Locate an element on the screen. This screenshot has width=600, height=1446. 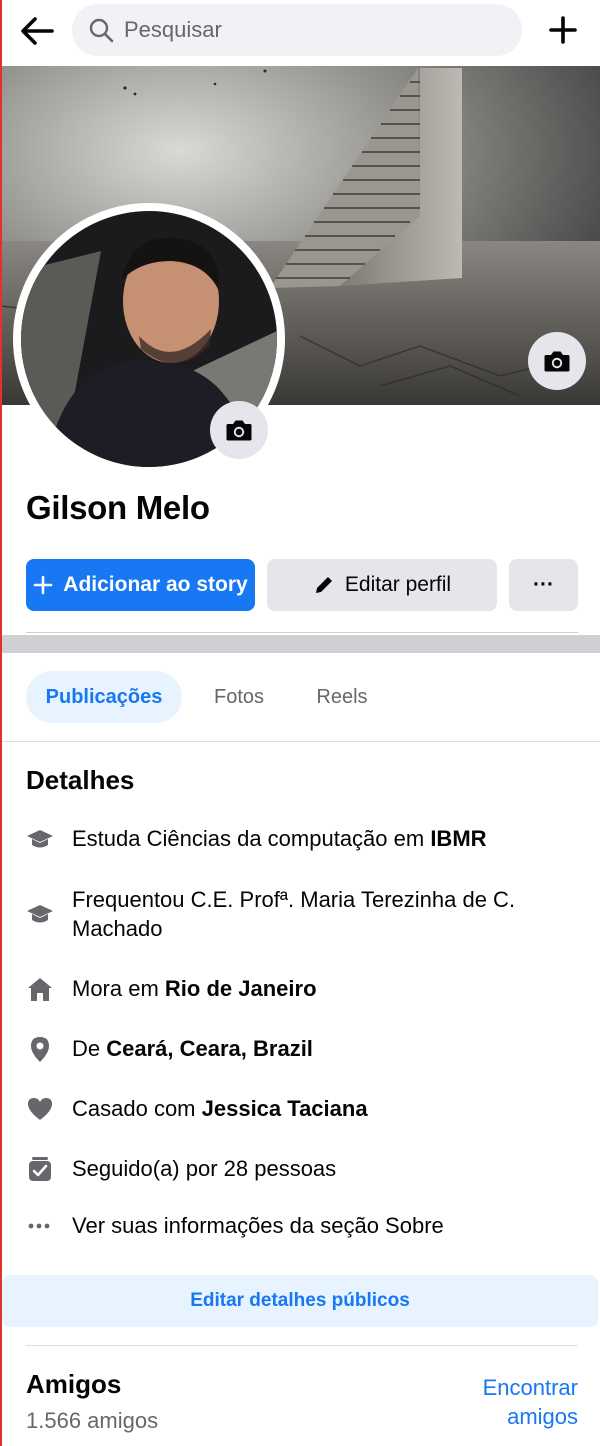
edit-profile-picture-button is located at coordinates (239, 430).